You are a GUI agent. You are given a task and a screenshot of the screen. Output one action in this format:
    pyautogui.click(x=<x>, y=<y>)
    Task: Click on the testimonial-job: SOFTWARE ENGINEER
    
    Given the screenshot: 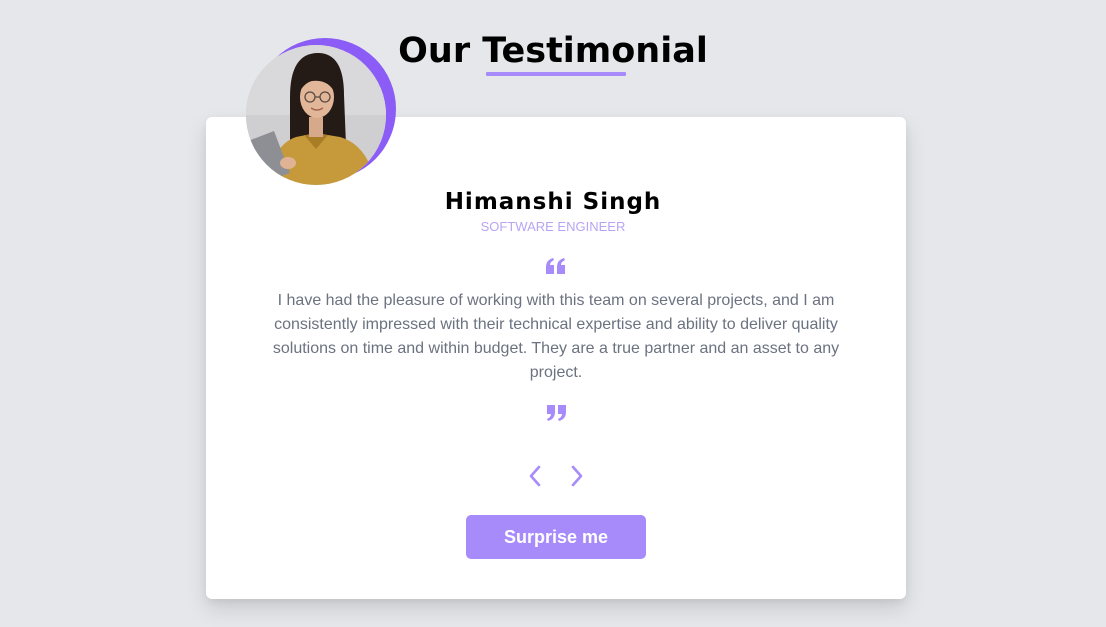 What is the action you would take?
    pyautogui.click(x=553, y=226)
    